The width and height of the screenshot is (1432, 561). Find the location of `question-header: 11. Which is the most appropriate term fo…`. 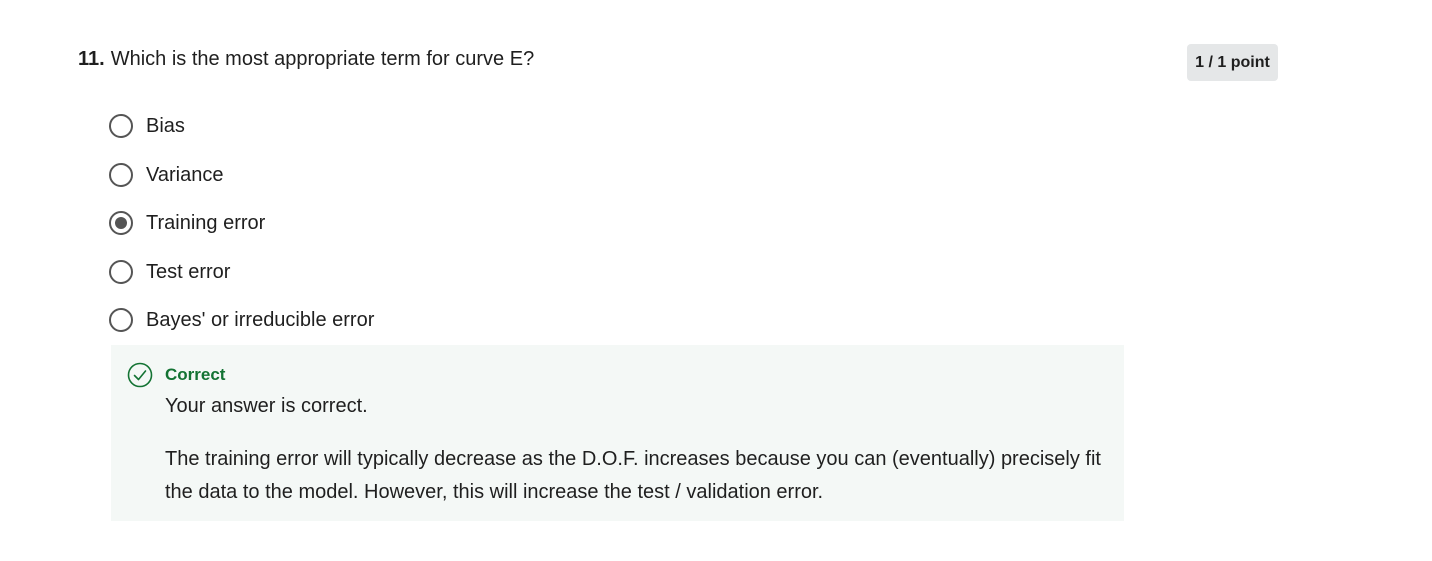

question-header: 11. Which is the most appropriate term fo… is located at coordinates (306, 59).